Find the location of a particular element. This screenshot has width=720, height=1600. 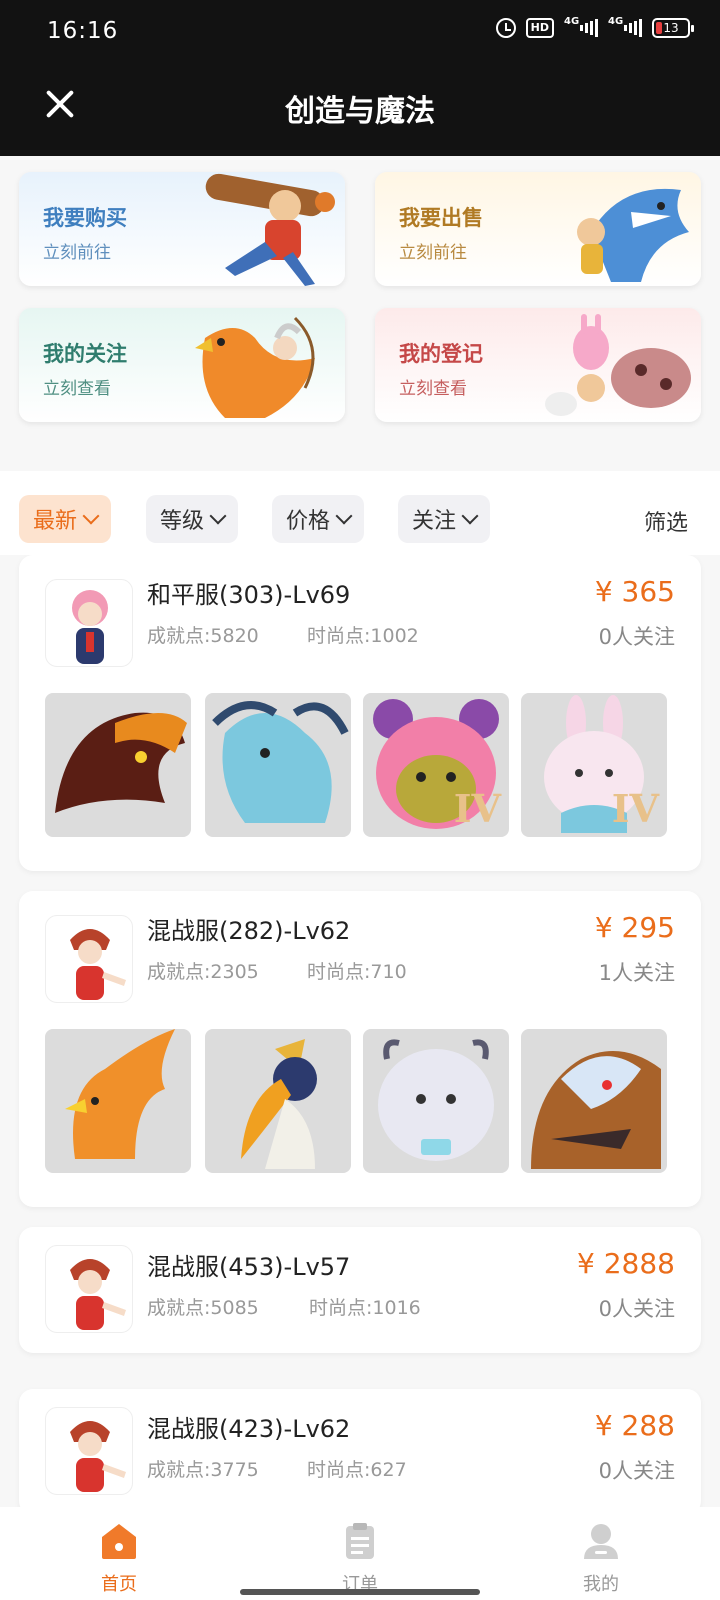

blue-dragon-pet is located at coordinates (278, 765).